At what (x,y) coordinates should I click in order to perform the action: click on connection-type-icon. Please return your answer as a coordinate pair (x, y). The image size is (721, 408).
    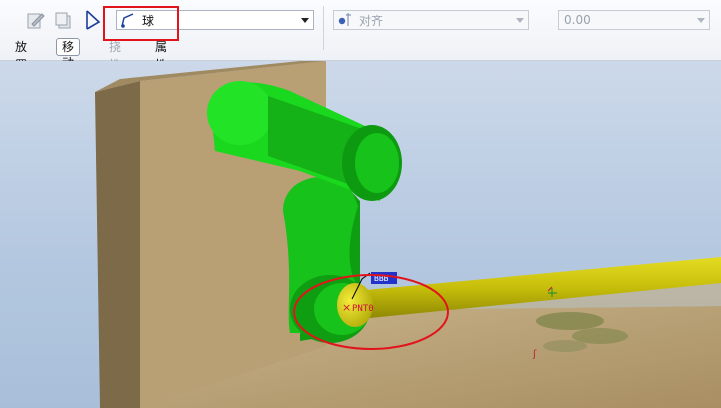
    Looking at the image, I should click on (93, 20).